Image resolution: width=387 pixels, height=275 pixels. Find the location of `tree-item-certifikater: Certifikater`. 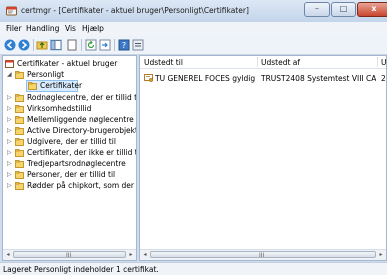

tree-item-certifikater: Certifikater is located at coordinates (54, 86).